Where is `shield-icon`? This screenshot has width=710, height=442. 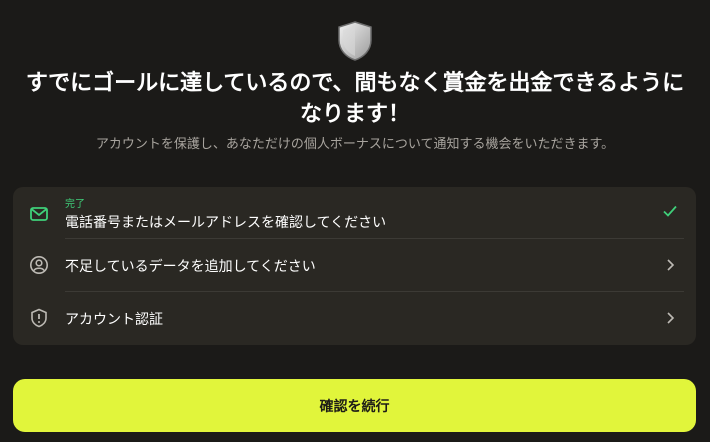
shield-icon is located at coordinates (355, 41).